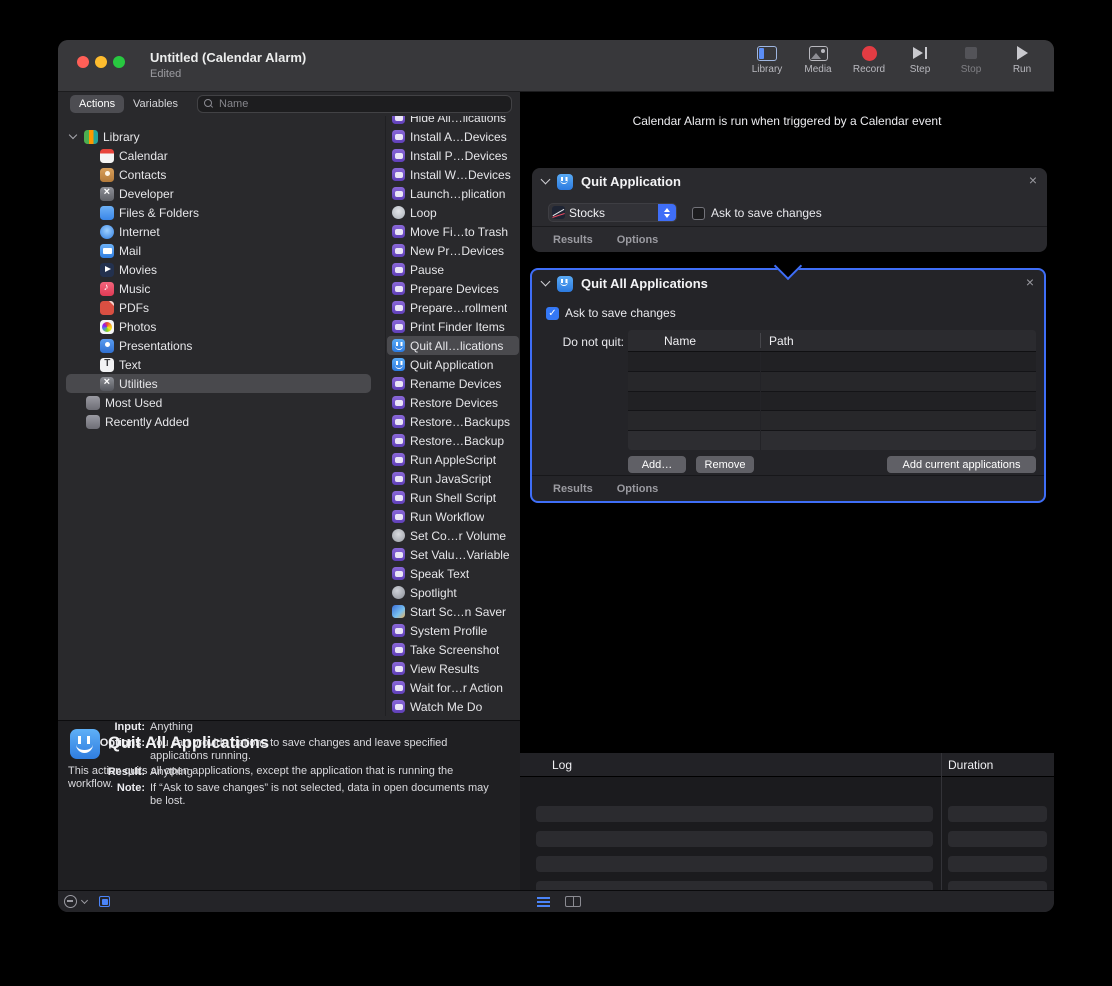 The width and height of the screenshot is (1112, 986). Describe the element at coordinates (562, 765) in the screenshot. I see `log-column-header: Log` at that location.